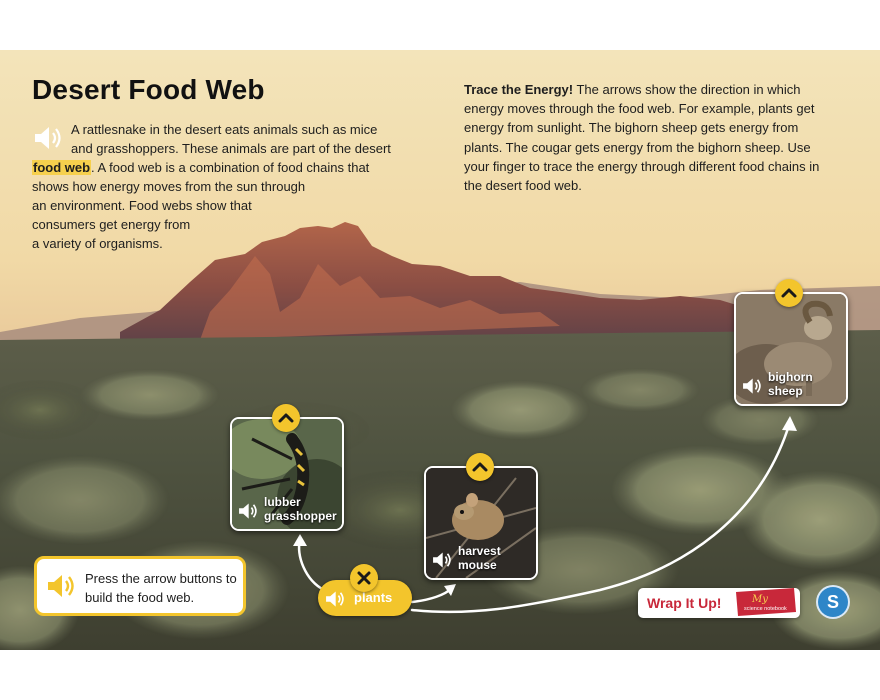 The image size is (880, 700). I want to click on science-notebook-icon: My science notebook, so click(766, 602).